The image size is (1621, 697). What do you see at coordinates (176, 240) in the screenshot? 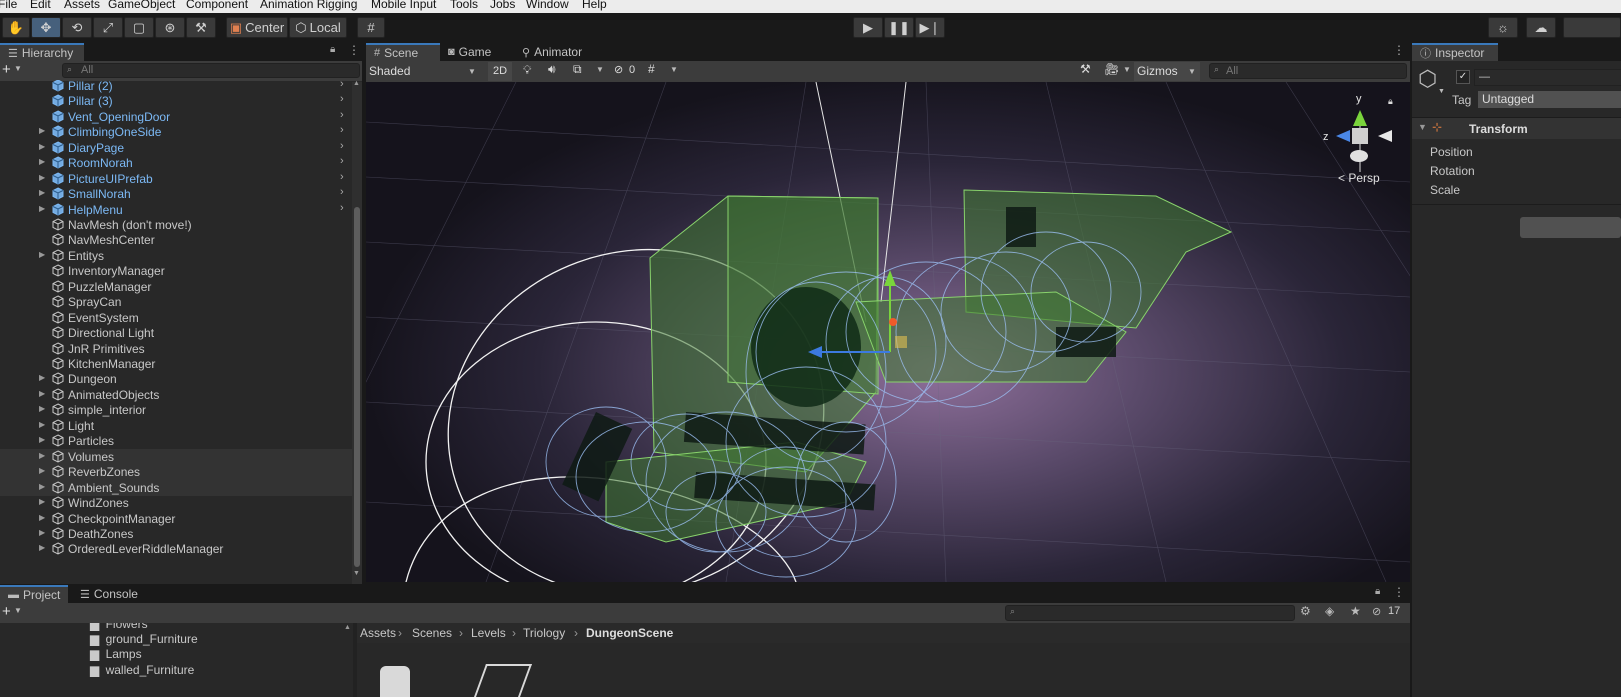
I see `hierarchy-row: NavMeshCenter` at bounding box center [176, 240].